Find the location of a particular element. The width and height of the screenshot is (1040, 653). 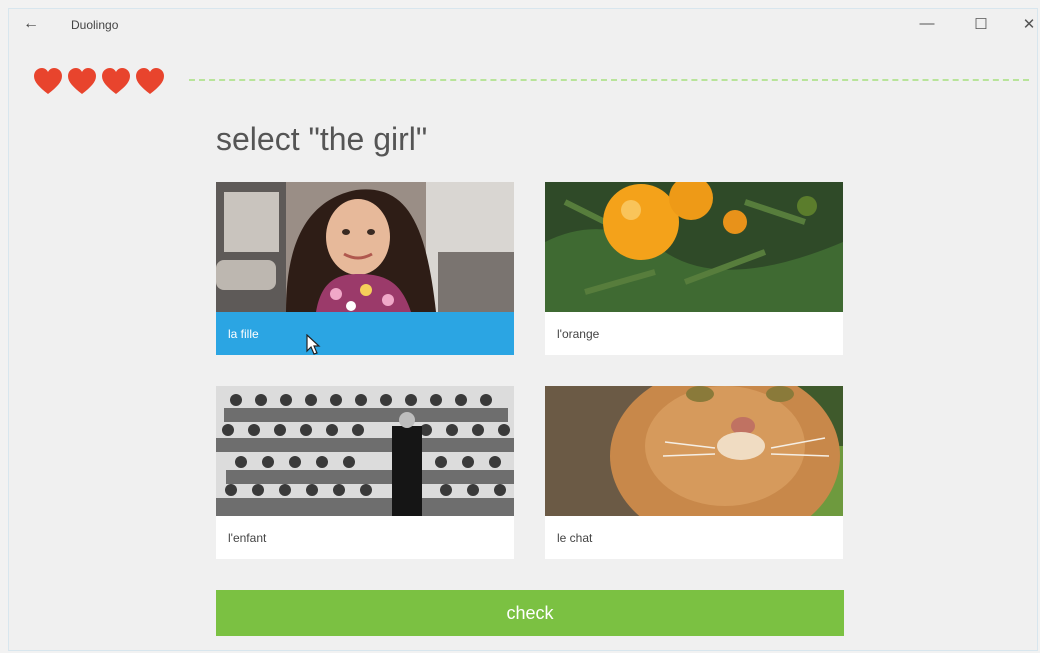

mouse-cursor-icon is located at coordinates (313, 344).